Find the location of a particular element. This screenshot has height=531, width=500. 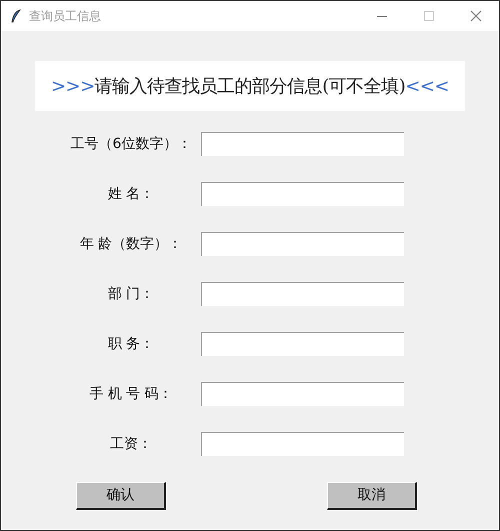

maximize-button is located at coordinates (429, 16).